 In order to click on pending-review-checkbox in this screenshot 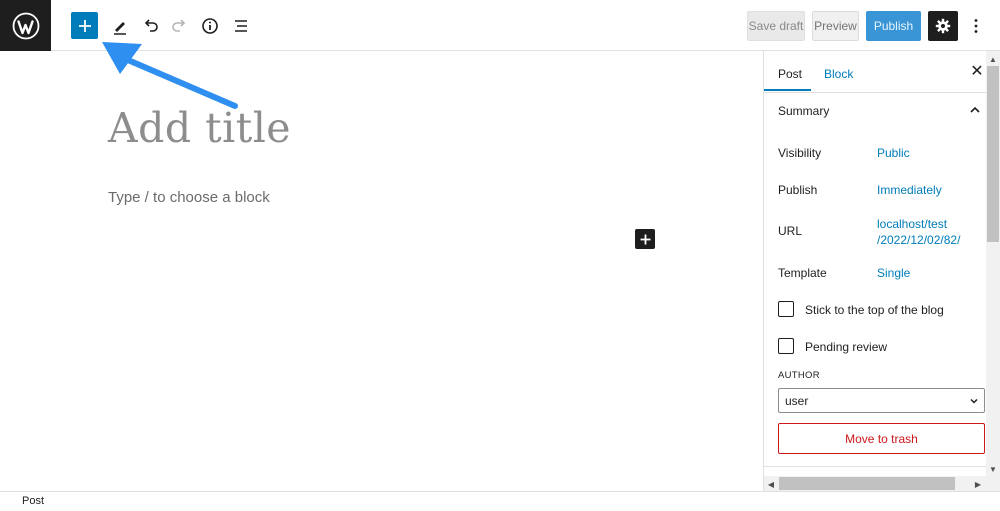, I will do `click(786, 346)`.